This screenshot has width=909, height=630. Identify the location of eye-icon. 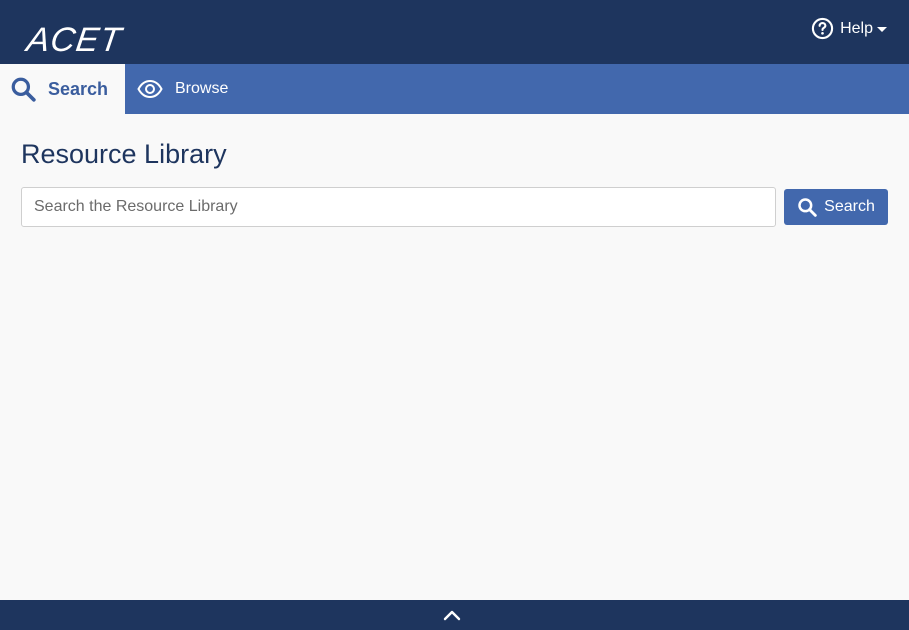
(150, 89).